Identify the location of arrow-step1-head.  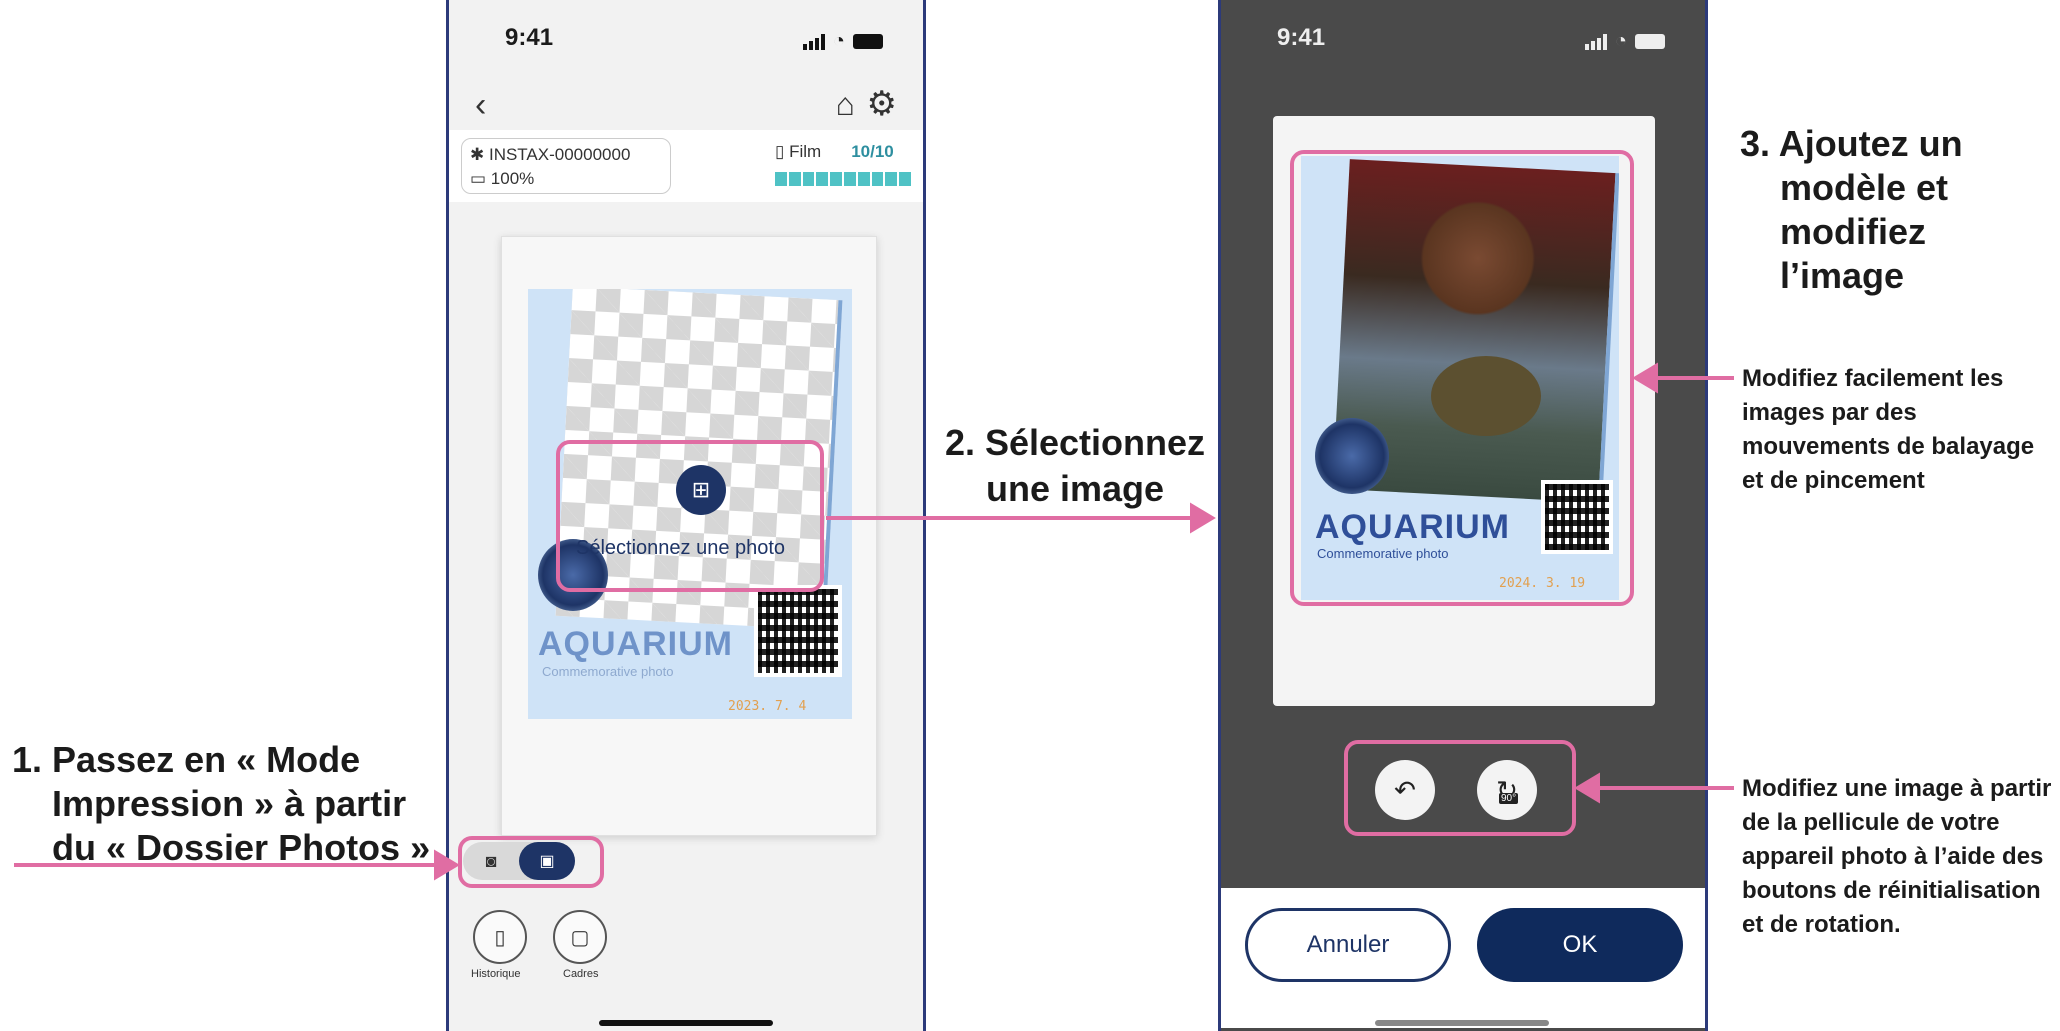
(447, 865).